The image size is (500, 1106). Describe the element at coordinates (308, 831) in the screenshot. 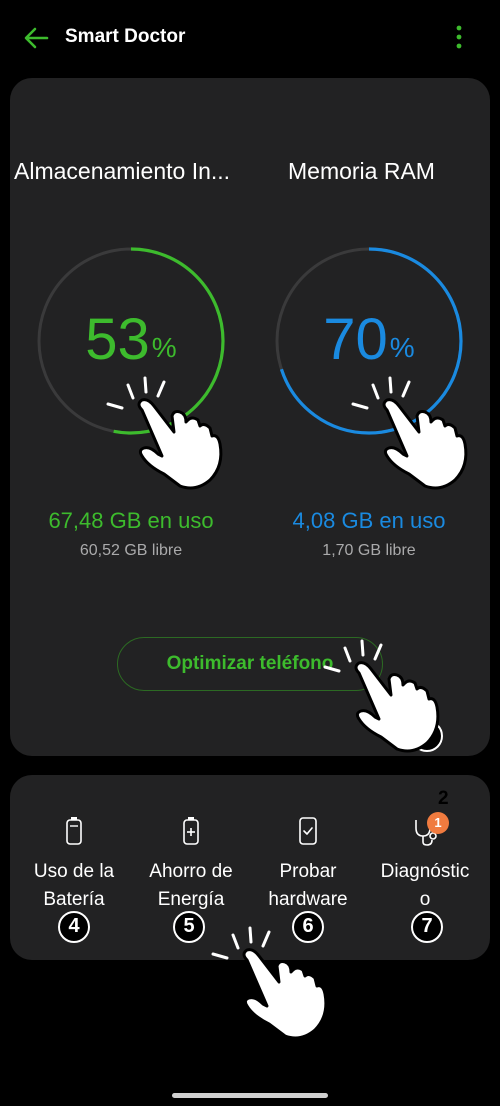

I see `phone-check-icon` at that location.